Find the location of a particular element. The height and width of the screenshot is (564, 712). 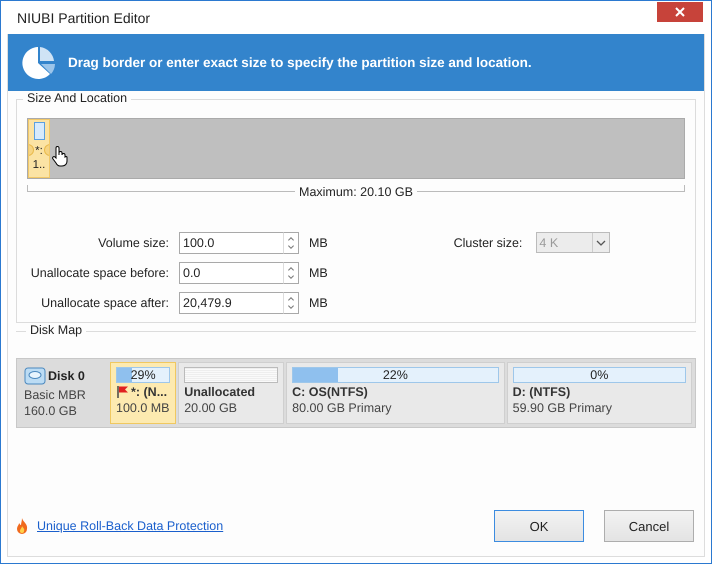

disk-size: 160.0 GB is located at coordinates (51, 411).